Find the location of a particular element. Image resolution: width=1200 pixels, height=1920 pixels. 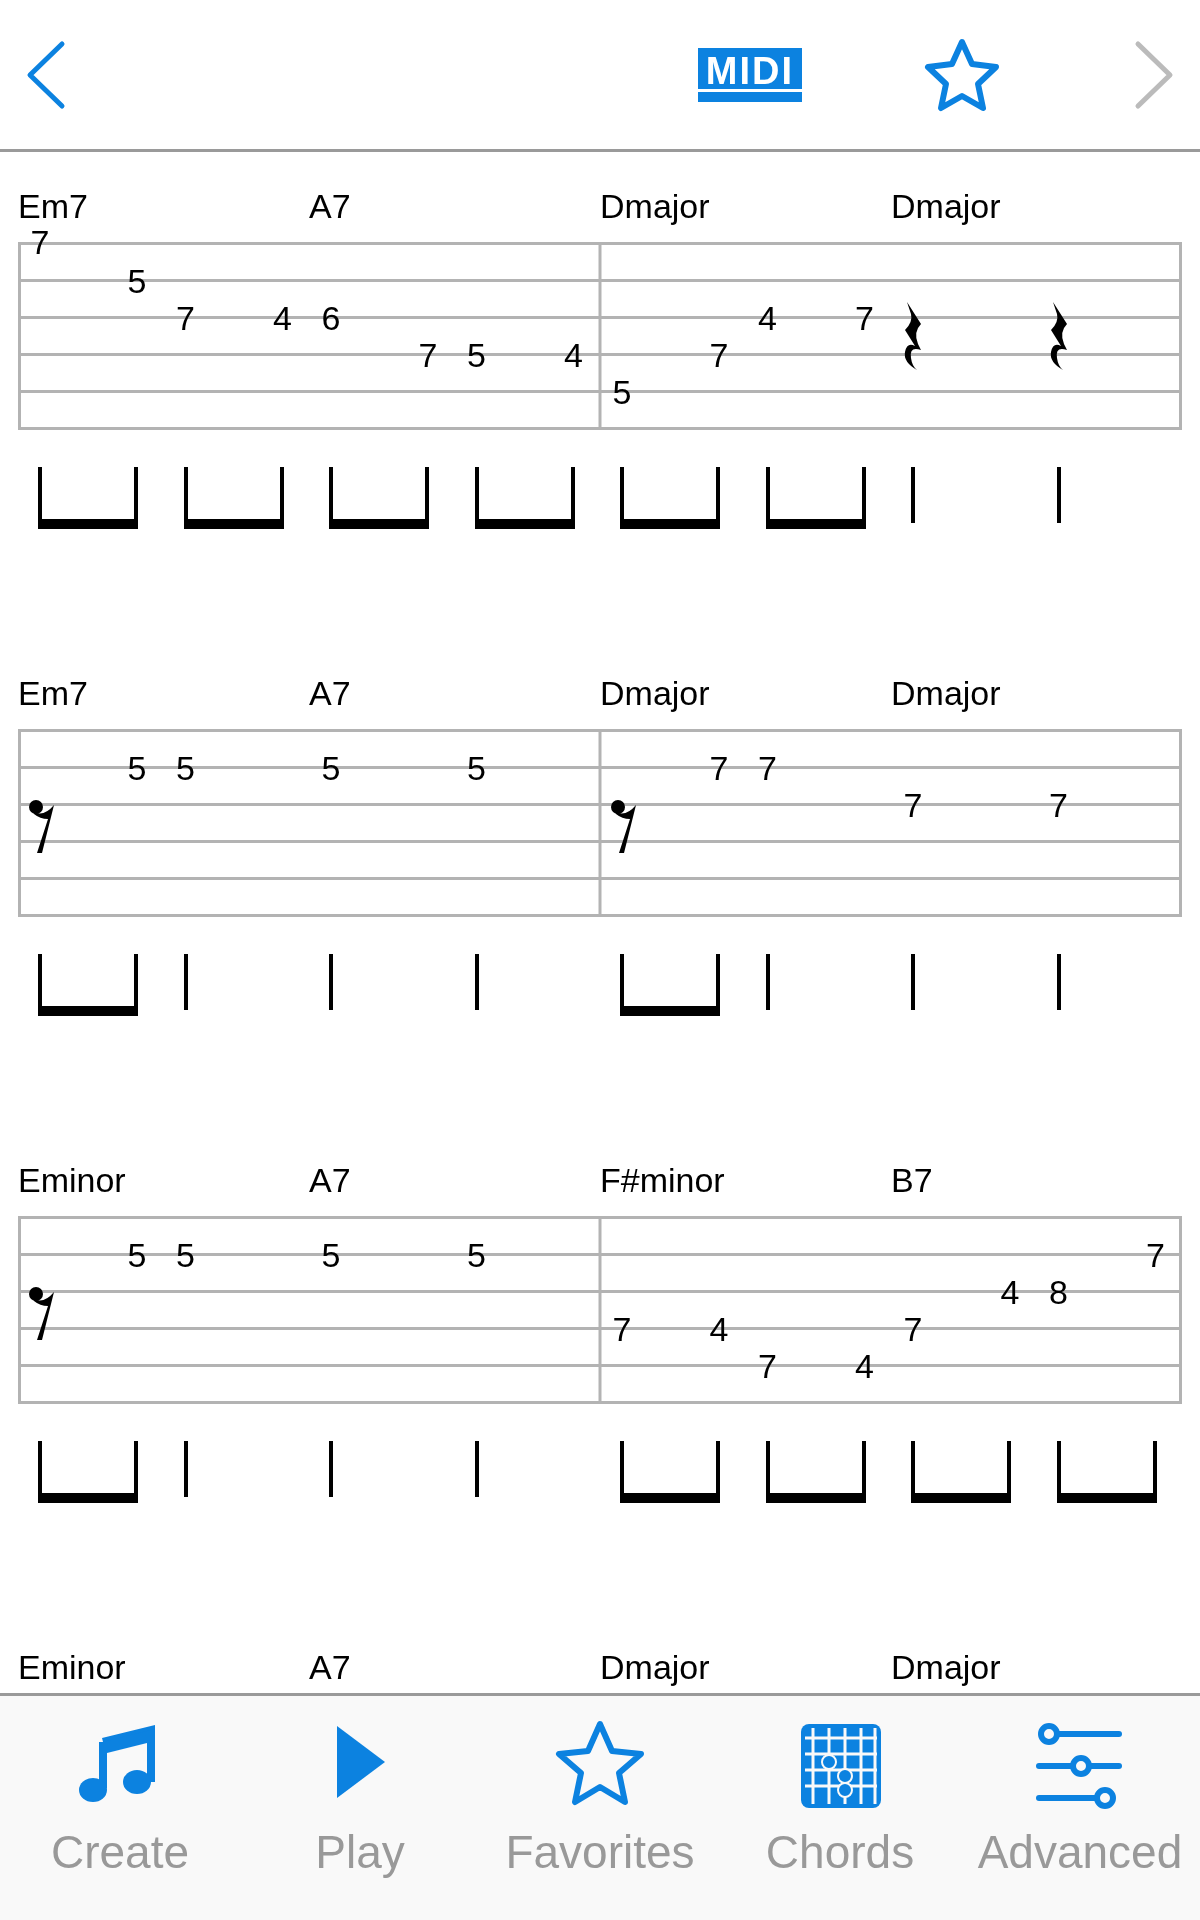

favorite-button is located at coordinates (962, 74).